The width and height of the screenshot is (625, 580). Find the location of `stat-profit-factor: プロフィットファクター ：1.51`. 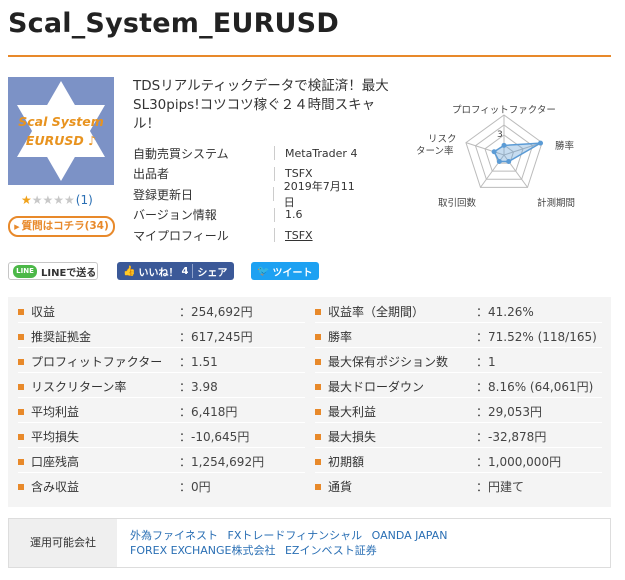

stat-profit-factor: プロフィットファクター ：1.51 is located at coordinates (118, 361).